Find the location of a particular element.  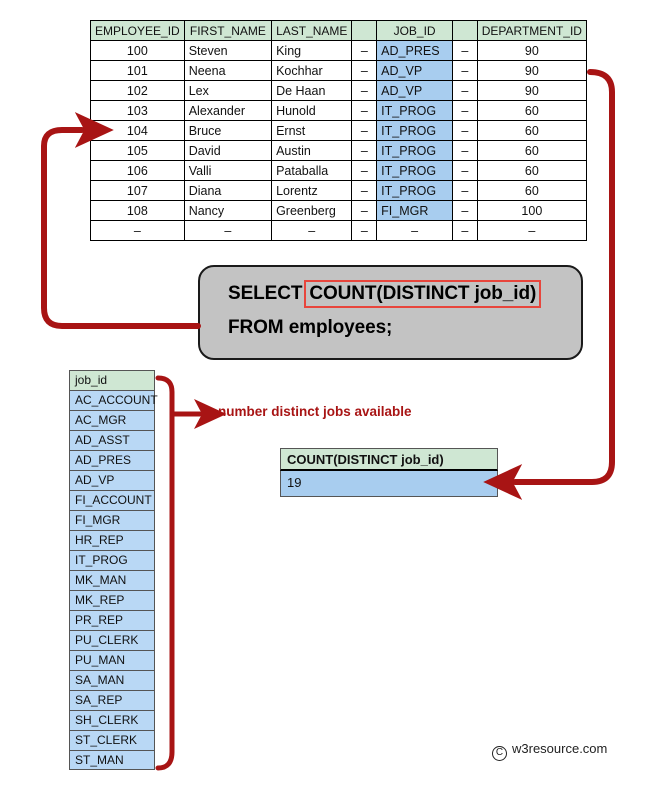

job-id-list-item: AC_ACCOUNT is located at coordinates (113, 400).